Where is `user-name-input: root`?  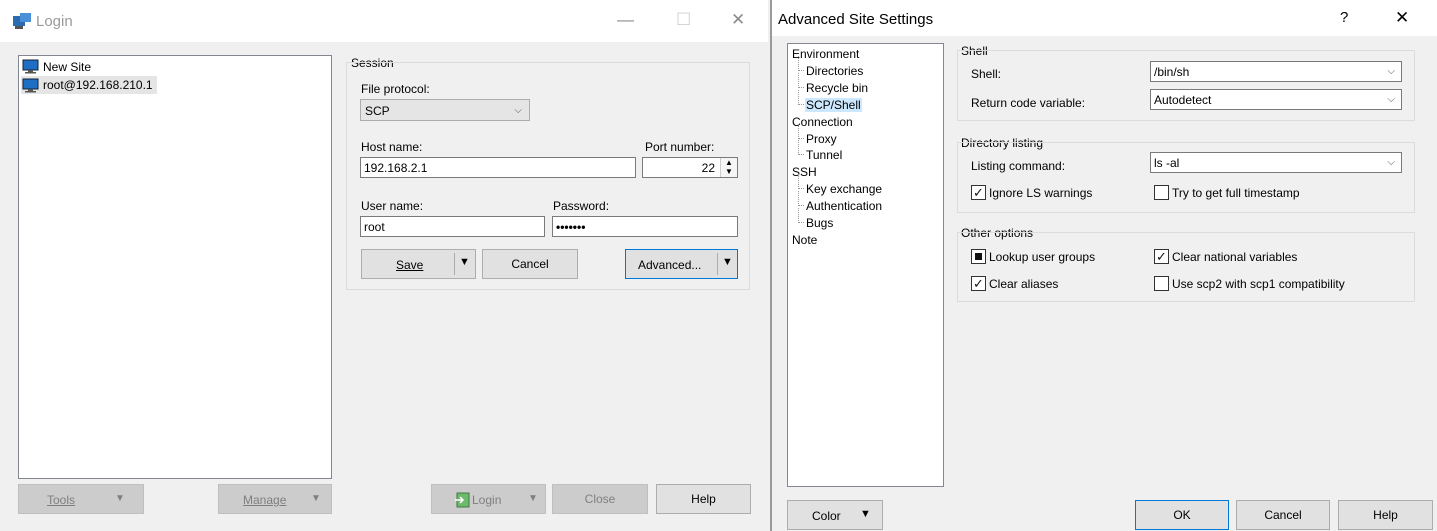 user-name-input: root is located at coordinates (452, 226).